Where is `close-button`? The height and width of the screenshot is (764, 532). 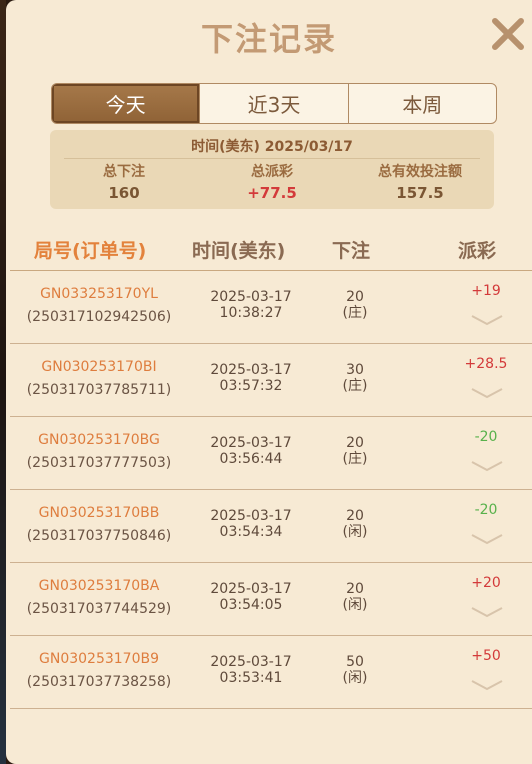
close-button is located at coordinates (508, 34).